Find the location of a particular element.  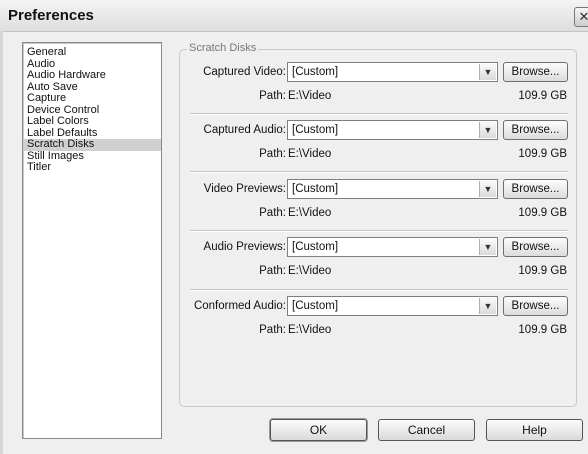

video-previews-select: [Custom] ▼ is located at coordinates (392, 189).